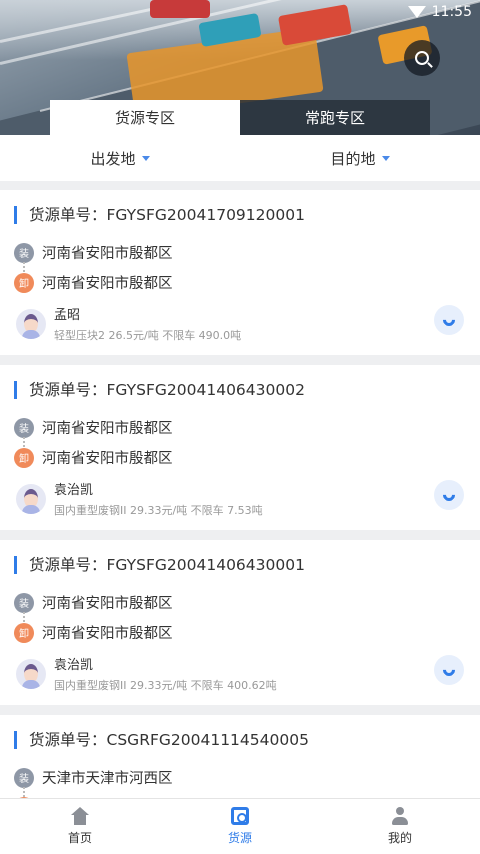 The image size is (480, 854). Describe the element at coordinates (80, 816) in the screenshot. I see `home-icon` at that location.